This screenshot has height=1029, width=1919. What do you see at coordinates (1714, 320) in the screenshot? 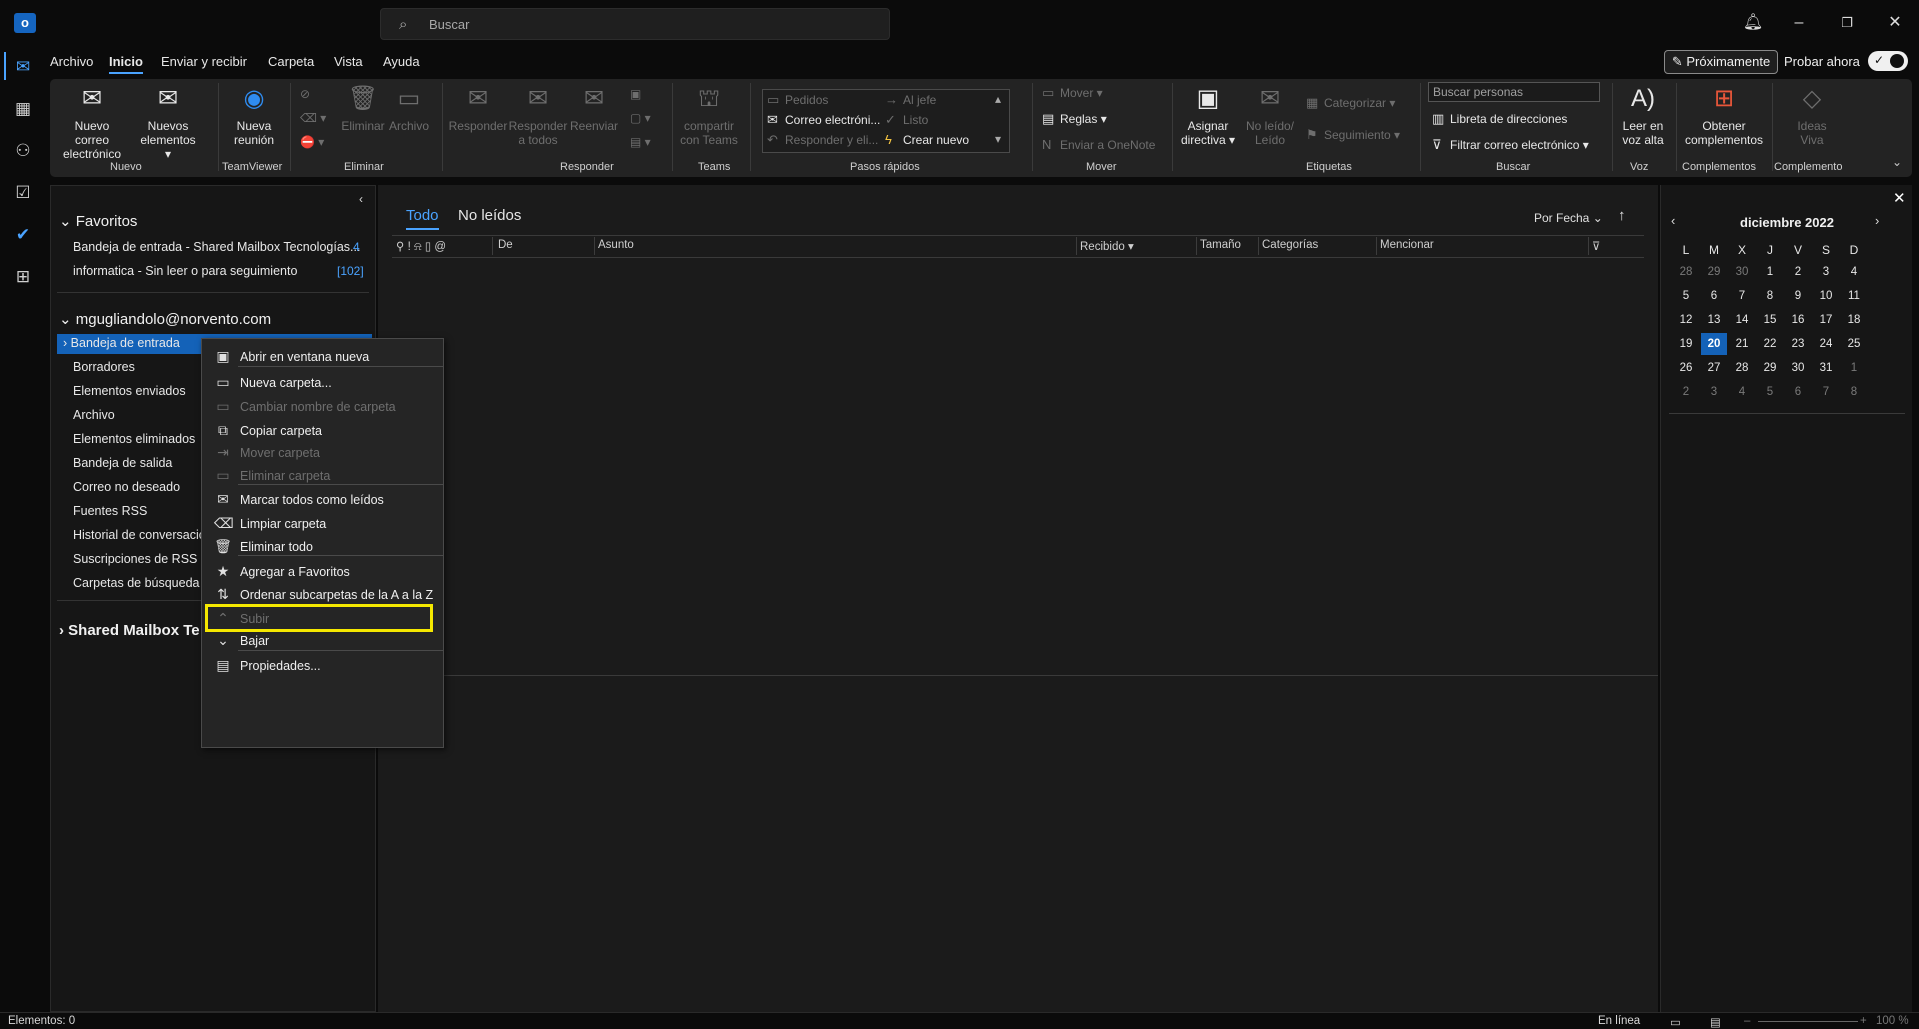
I see `calendar-day: 13` at bounding box center [1714, 320].